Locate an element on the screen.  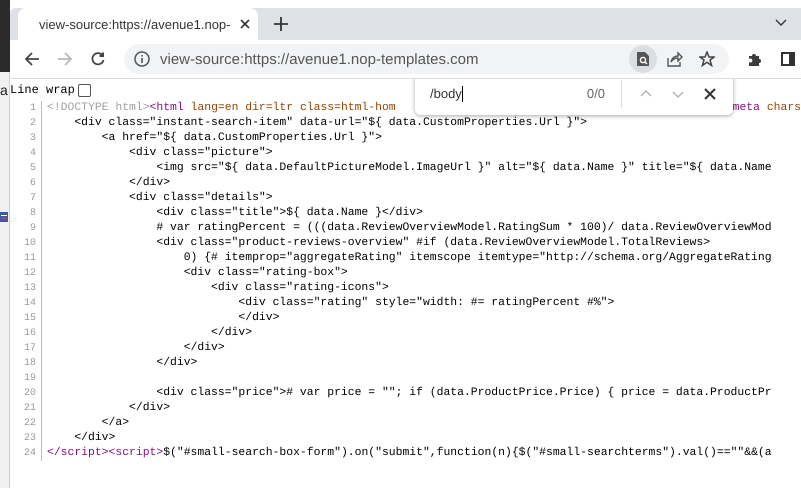
line-number: 14 is located at coordinates (26, 303).